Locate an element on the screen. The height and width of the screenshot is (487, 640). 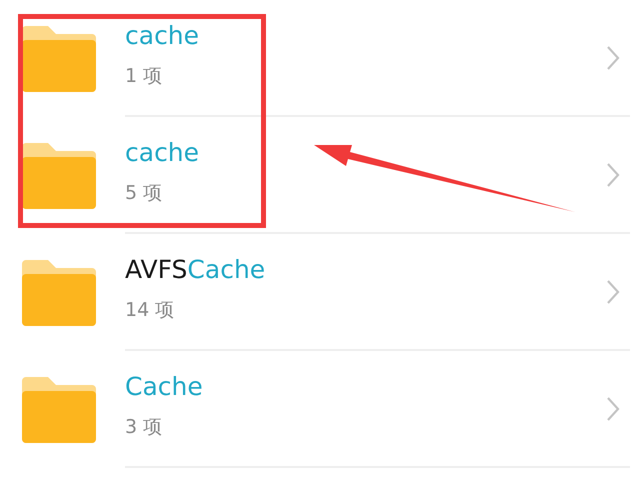
item-count: 3 项 is located at coordinates (144, 427).